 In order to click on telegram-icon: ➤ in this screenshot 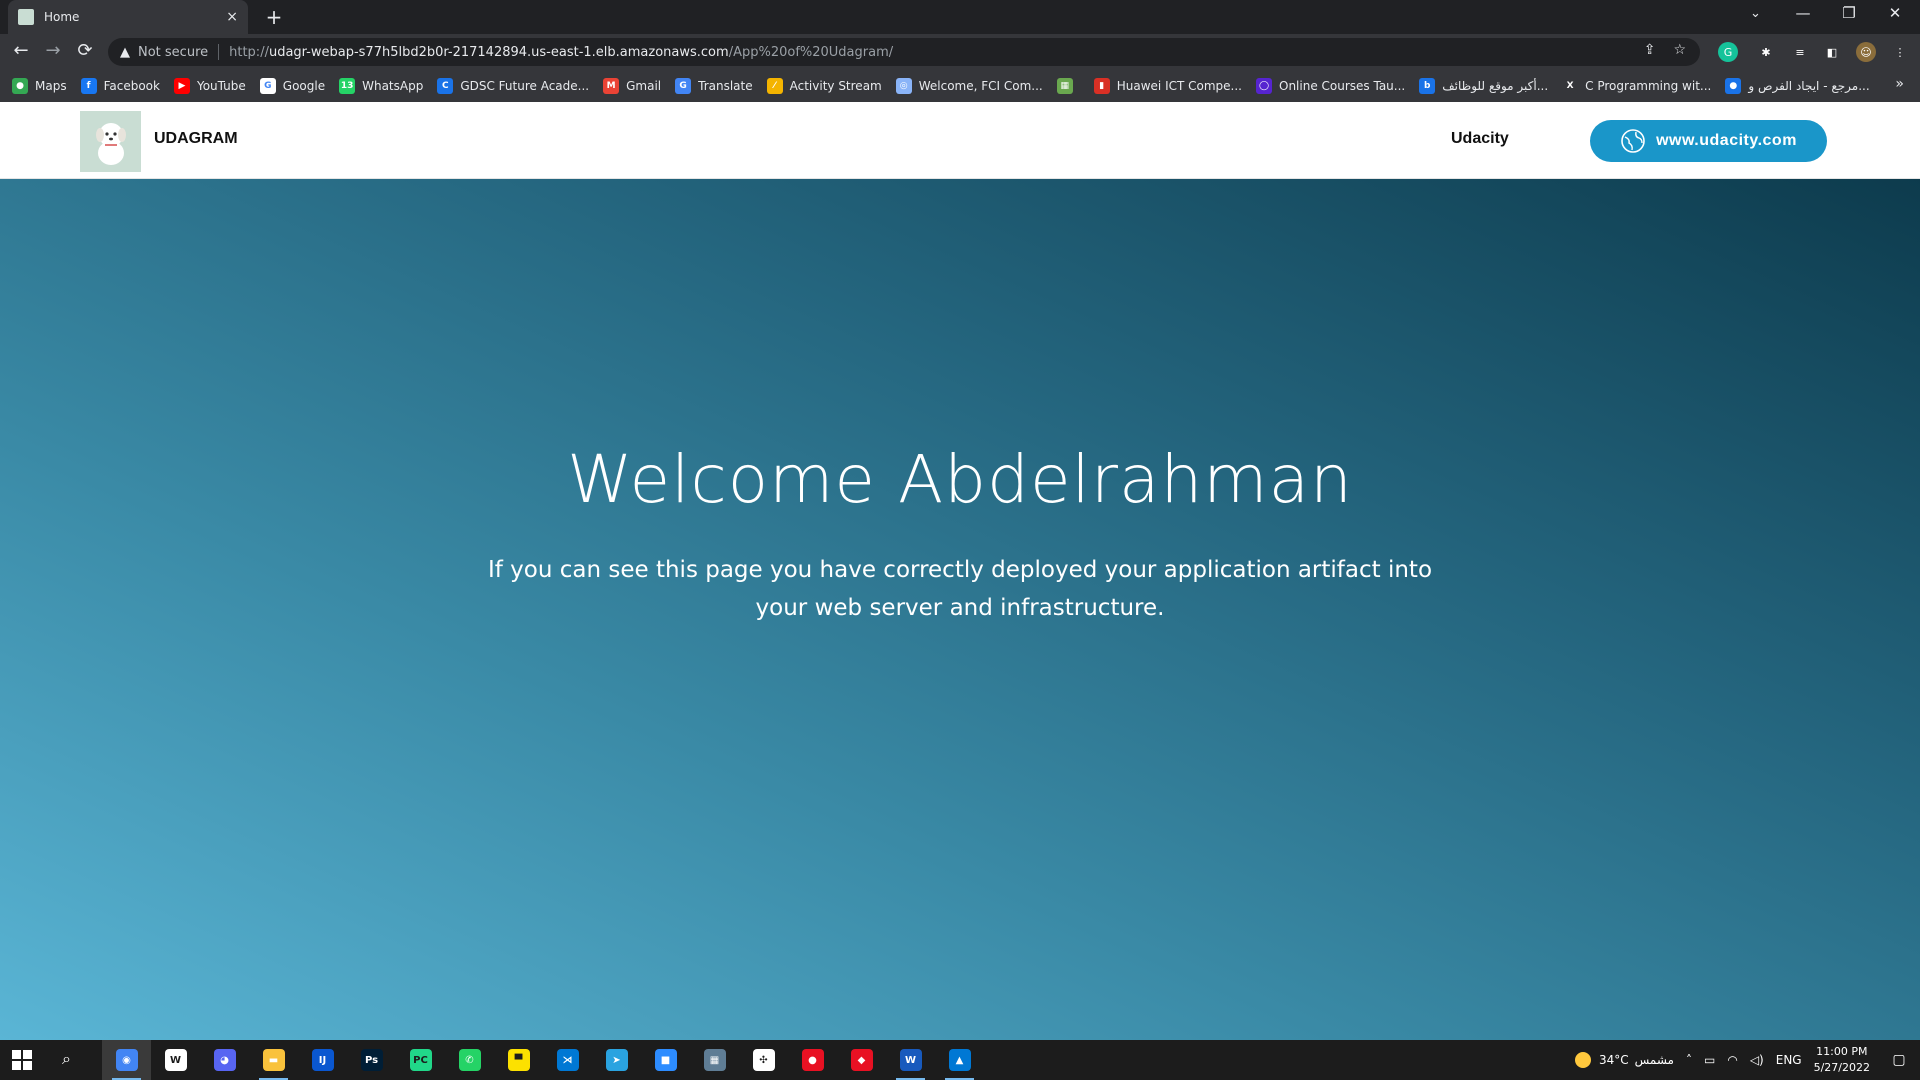, I will do `click(616, 1060)`.